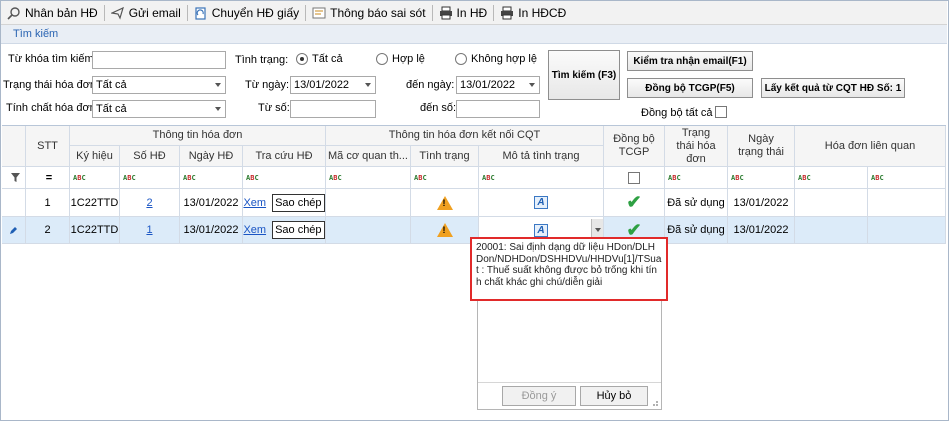  What do you see at coordinates (696, 230) in the screenshot?
I see `cell-invoice-state: Đã sử dụng` at bounding box center [696, 230].